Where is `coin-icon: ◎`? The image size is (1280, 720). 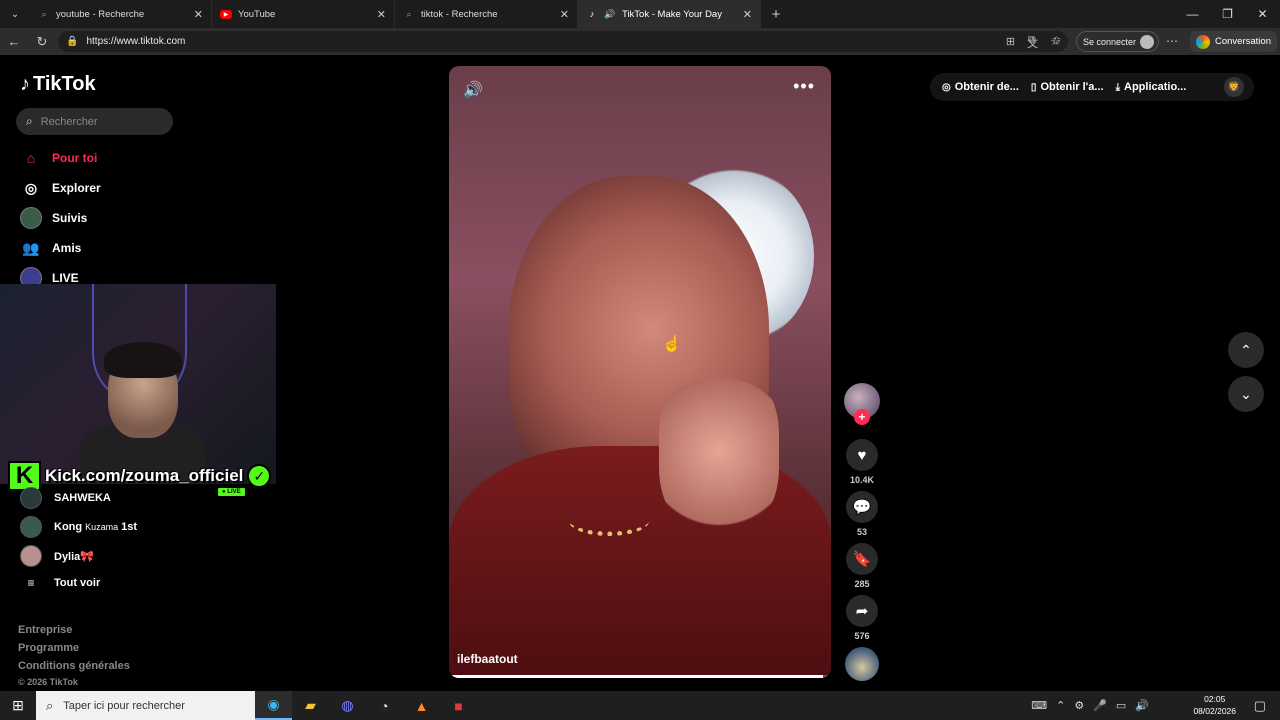
coin-icon: ◎ is located at coordinates (946, 87).